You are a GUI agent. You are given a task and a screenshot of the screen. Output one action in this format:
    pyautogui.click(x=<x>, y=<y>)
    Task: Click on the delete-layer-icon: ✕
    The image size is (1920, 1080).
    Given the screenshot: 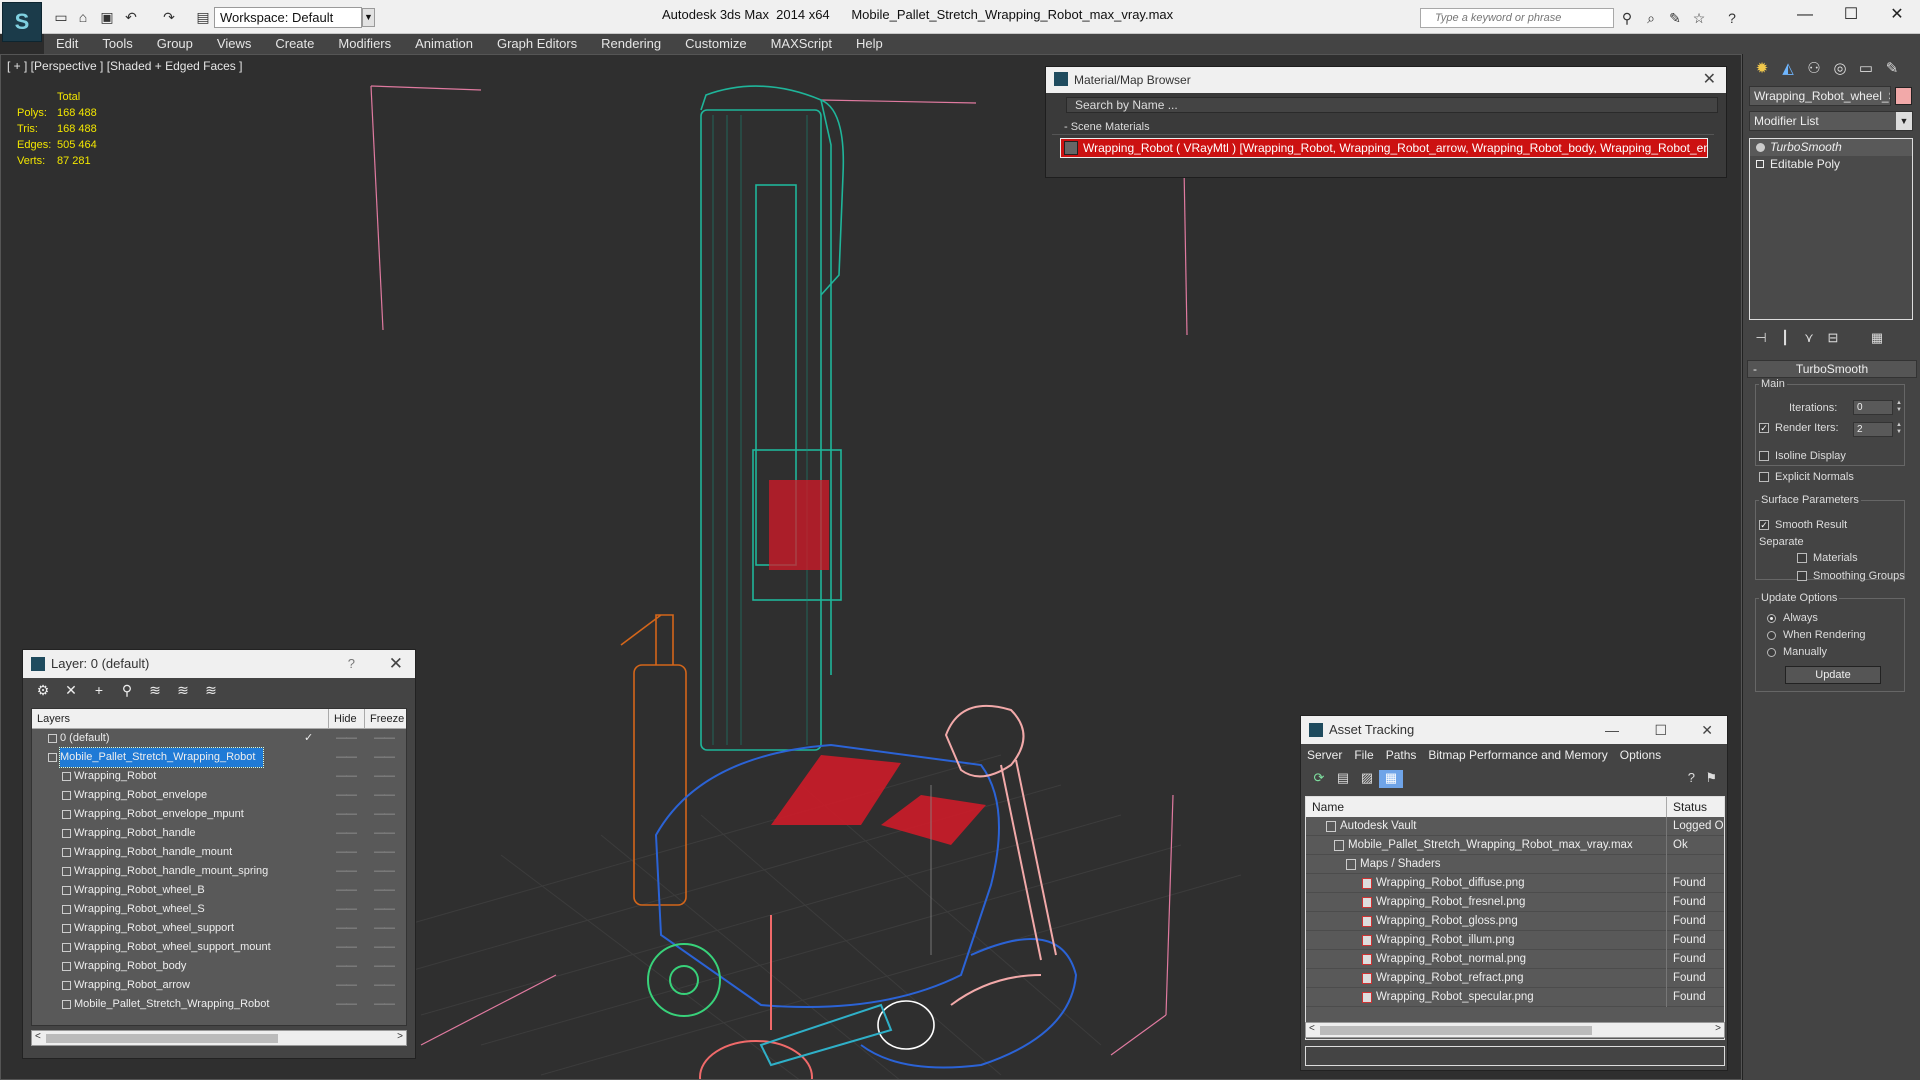 What is the action you would take?
    pyautogui.click(x=71, y=690)
    